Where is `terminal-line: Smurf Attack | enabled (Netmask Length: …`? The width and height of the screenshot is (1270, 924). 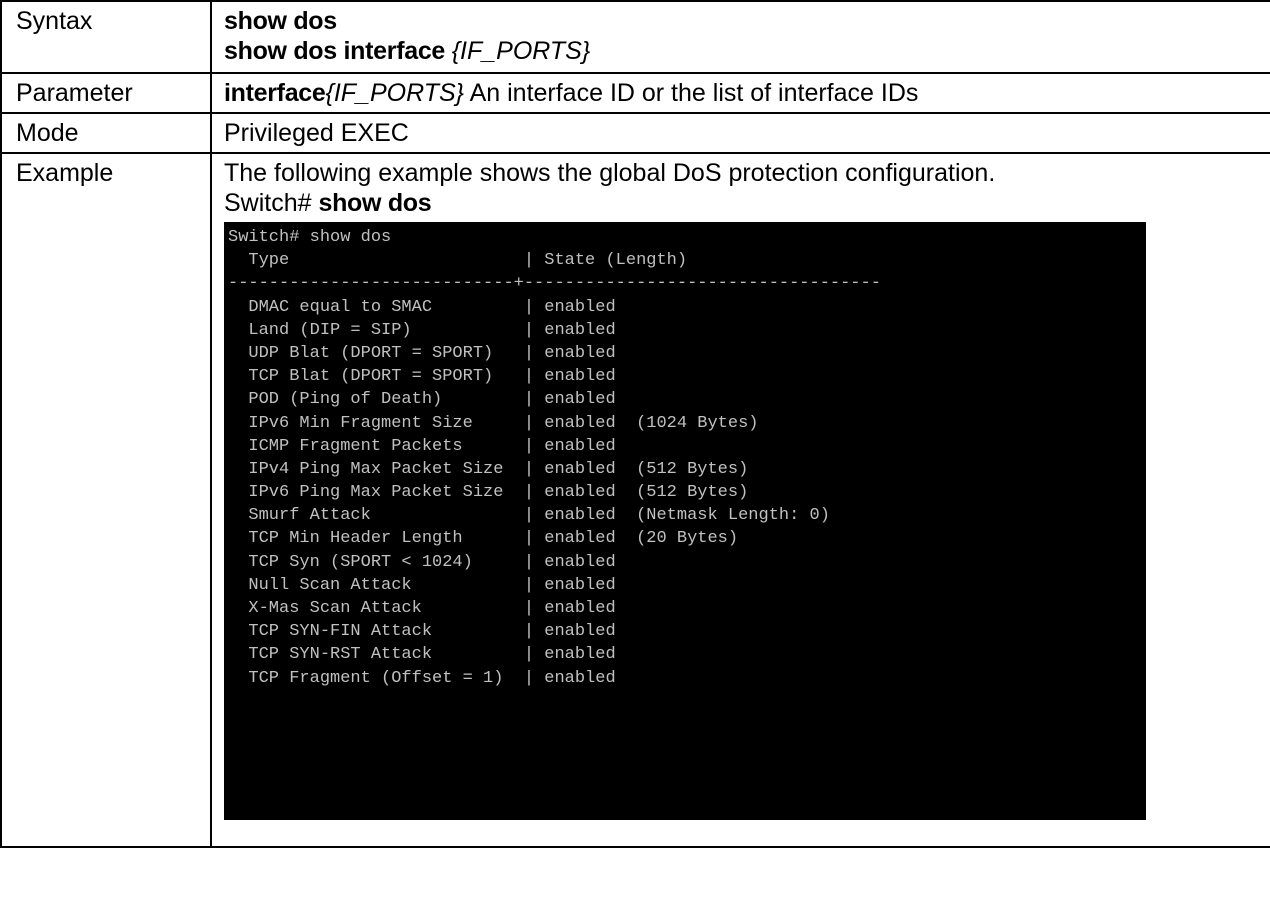 terminal-line: Smurf Attack | enabled (Netmask Length: … is located at coordinates (529, 516).